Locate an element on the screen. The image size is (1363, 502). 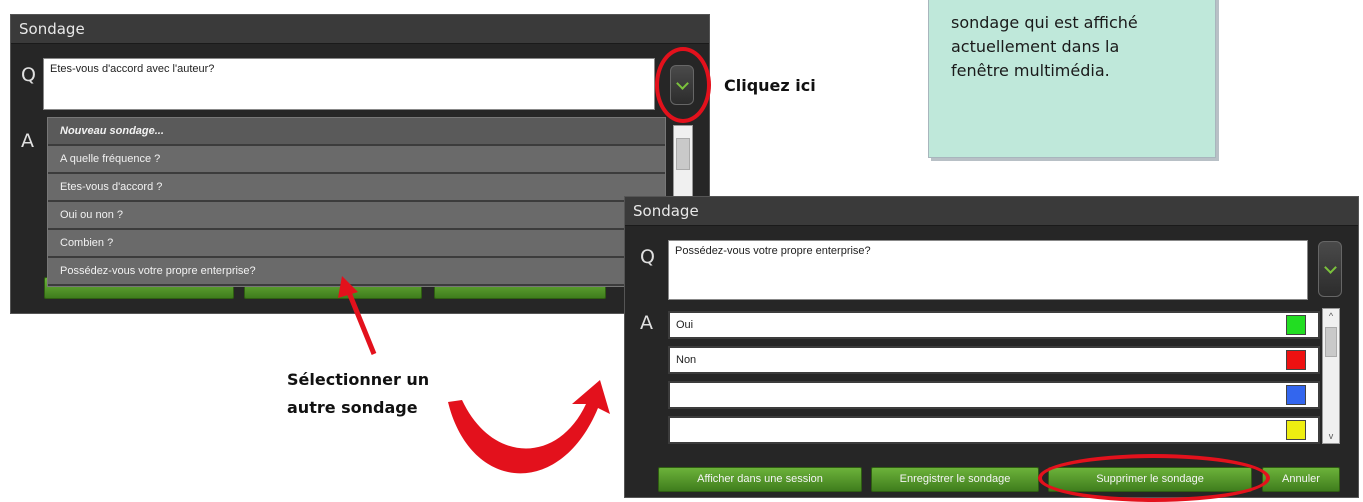
dropdown-item-yes-no: Oui ou non ? is located at coordinates (356, 216).